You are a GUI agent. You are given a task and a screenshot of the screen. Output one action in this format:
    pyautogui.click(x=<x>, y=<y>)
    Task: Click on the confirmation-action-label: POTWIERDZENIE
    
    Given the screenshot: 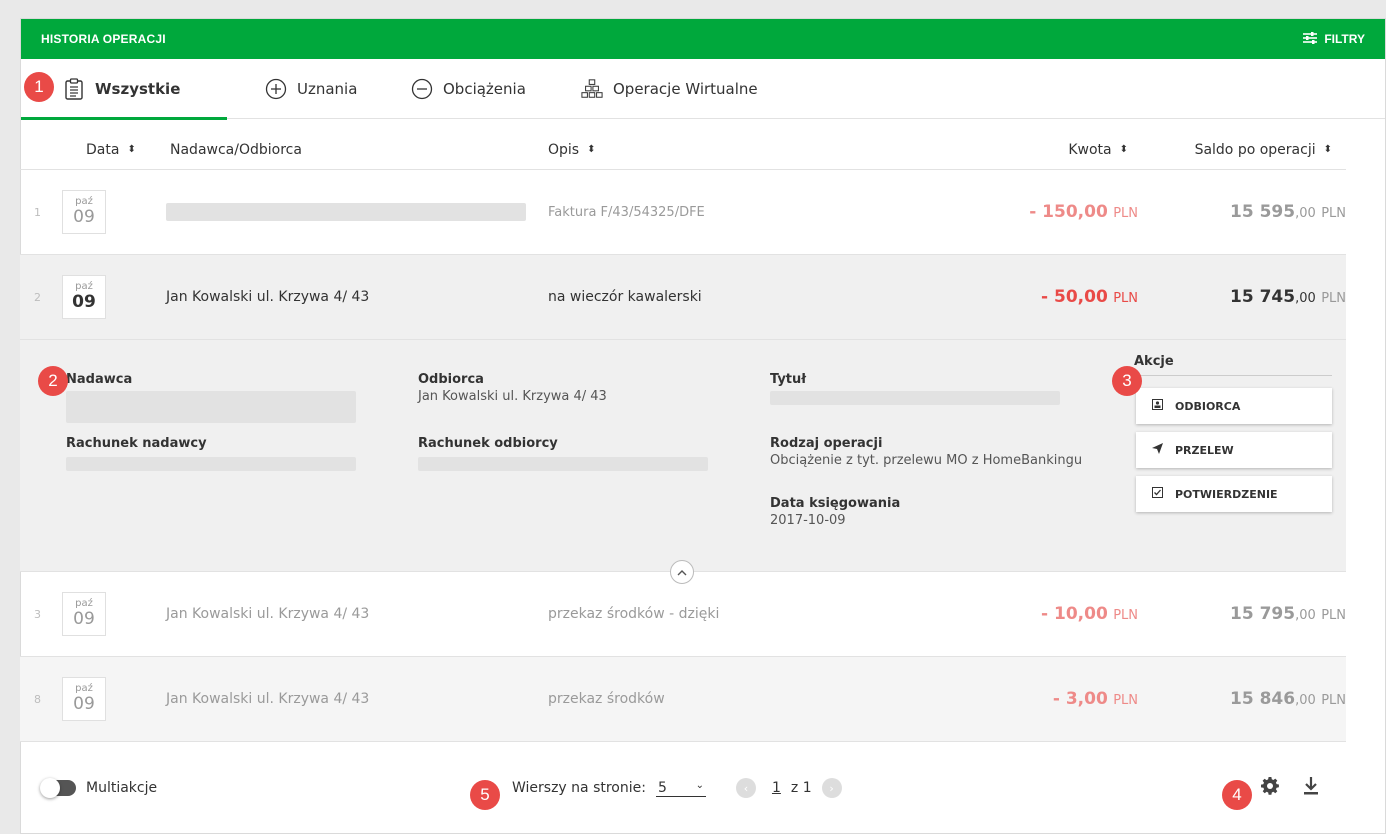 What is the action you would take?
    pyautogui.click(x=1226, y=494)
    